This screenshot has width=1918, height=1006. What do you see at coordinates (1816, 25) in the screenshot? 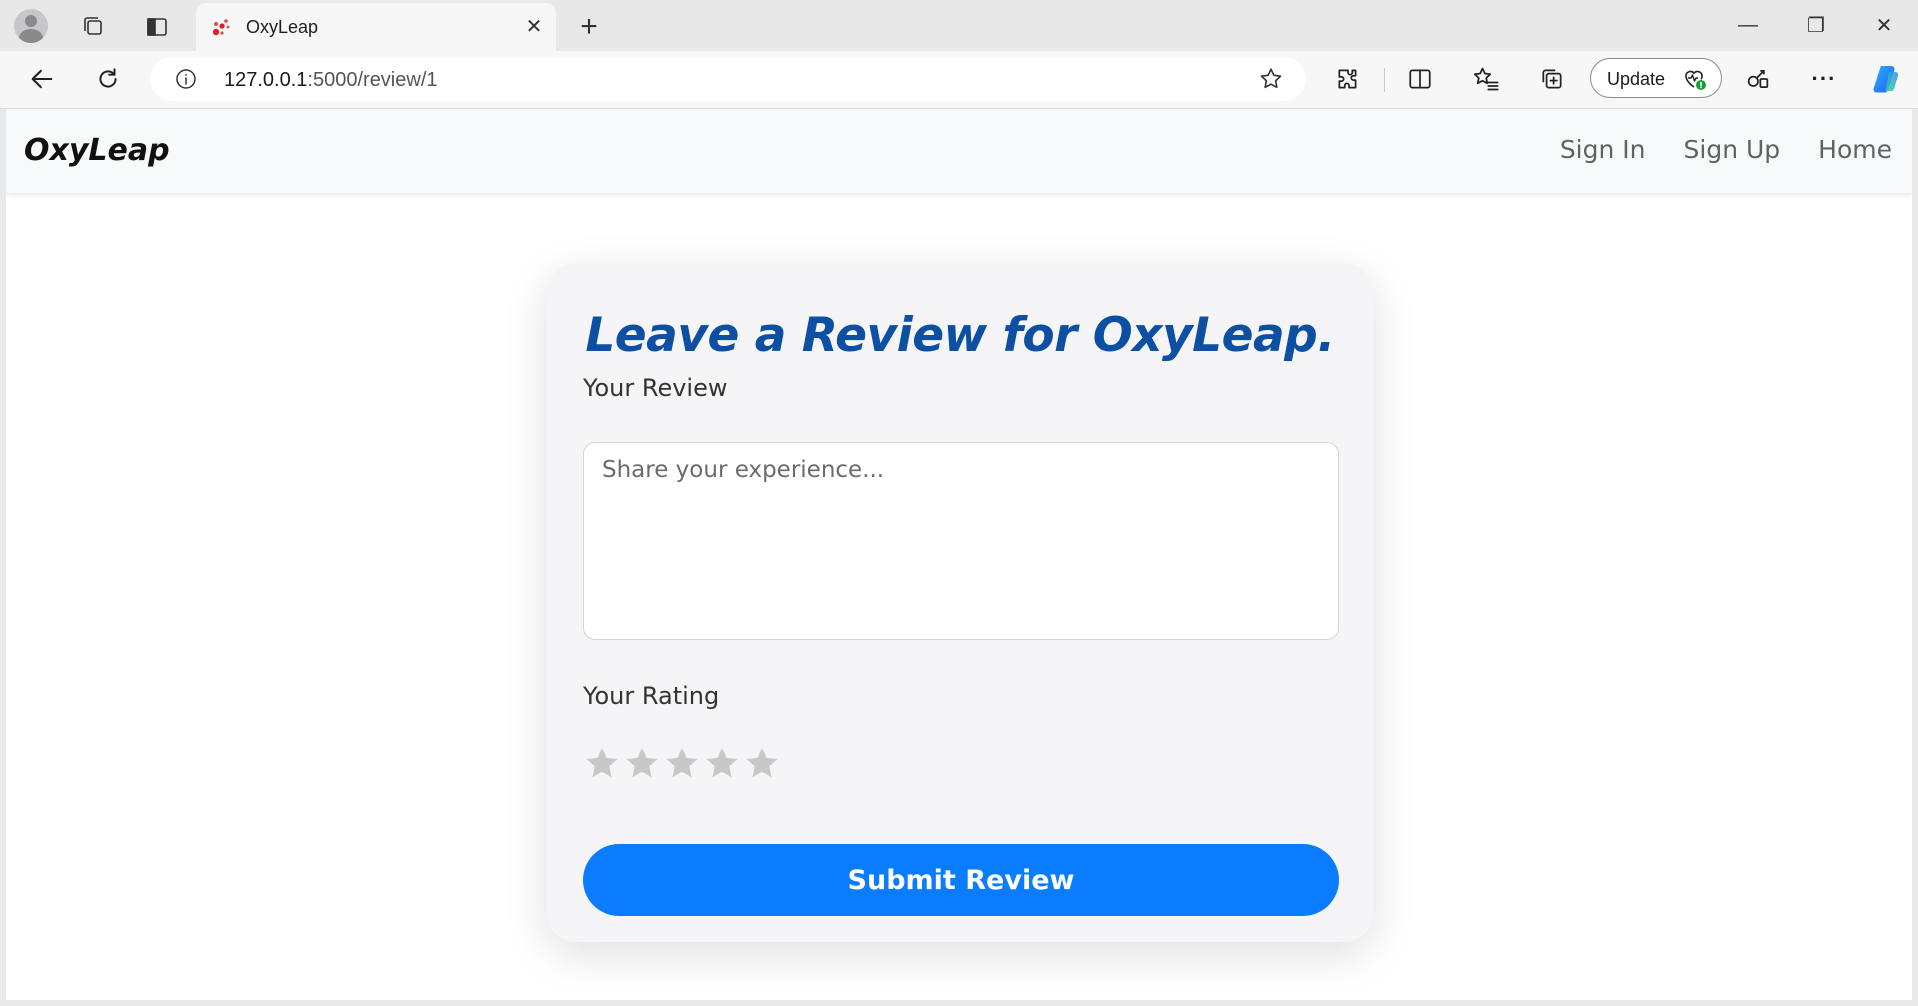
I see `restore-icon: ❐` at bounding box center [1816, 25].